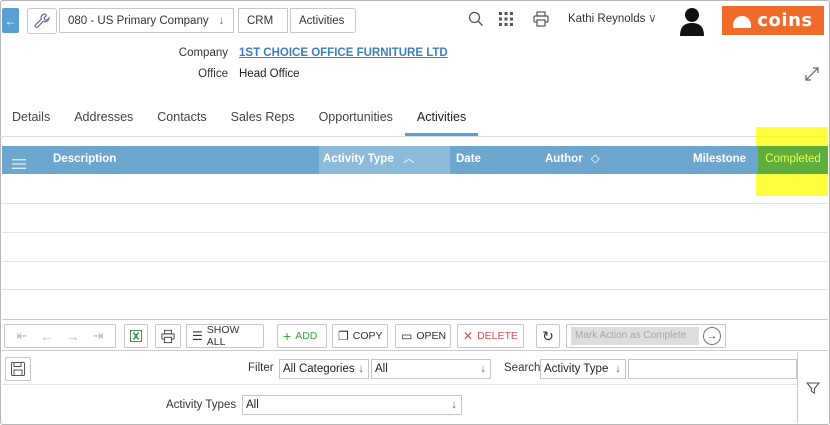 Image resolution: width=830 pixels, height=425 pixels. Describe the element at coordinates (46, 336) in the screenshot. I see `previous-page-icon: ←` at that location.